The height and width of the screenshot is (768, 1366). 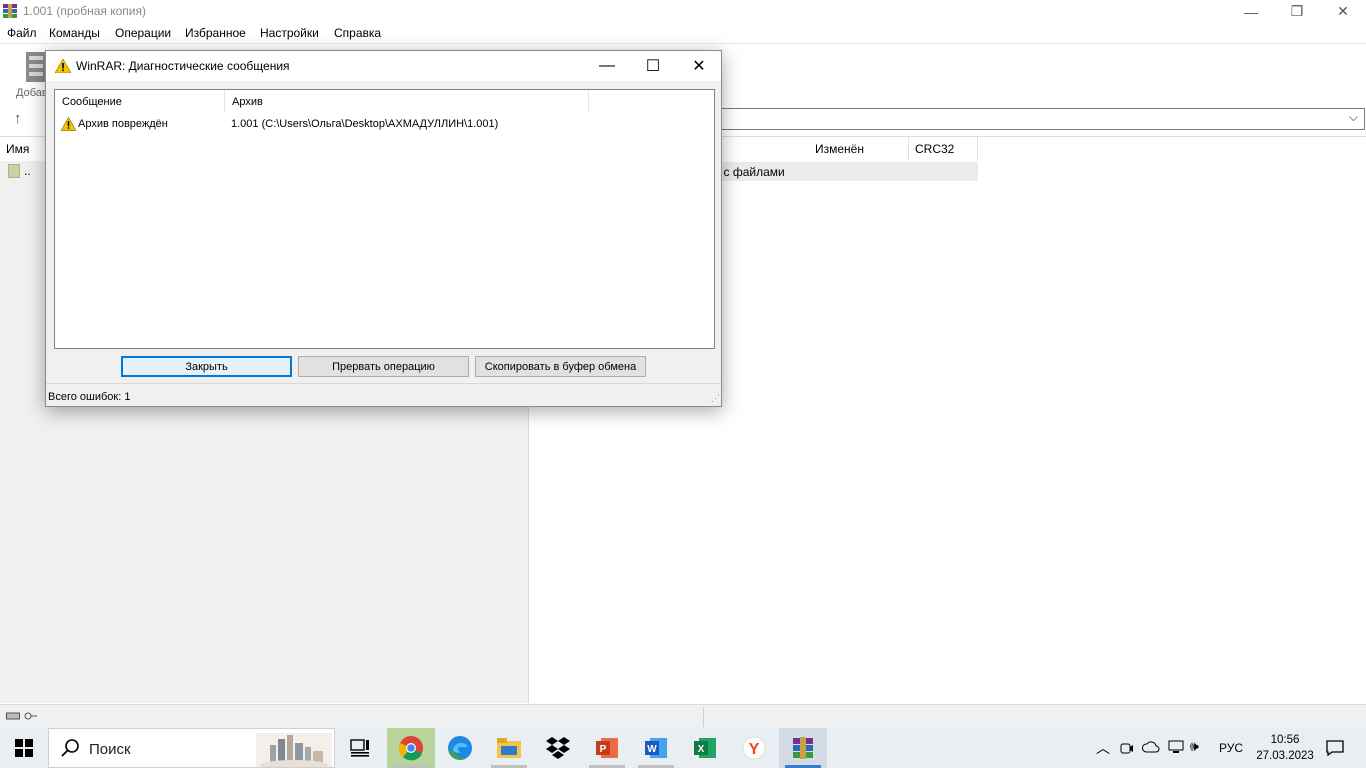 I want to click on windows-logo-icon, so click(x=24, y=748).